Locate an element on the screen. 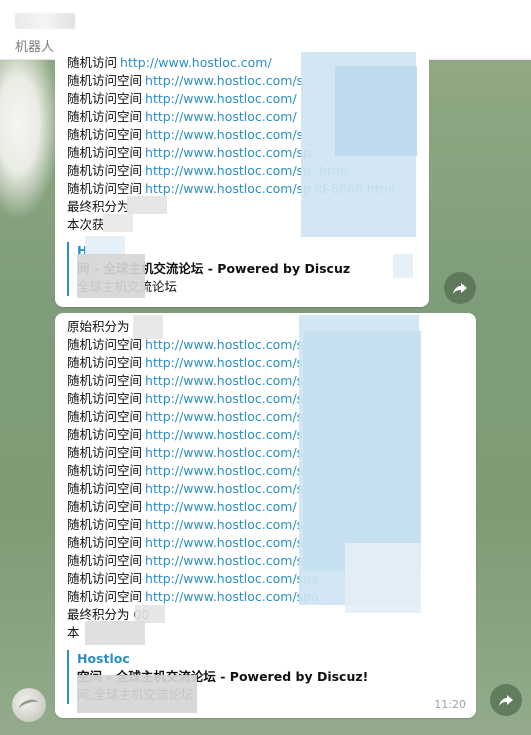 The height and width of the screenshot is (735, 531). bot-avatar is located at coordinates (29, 705).